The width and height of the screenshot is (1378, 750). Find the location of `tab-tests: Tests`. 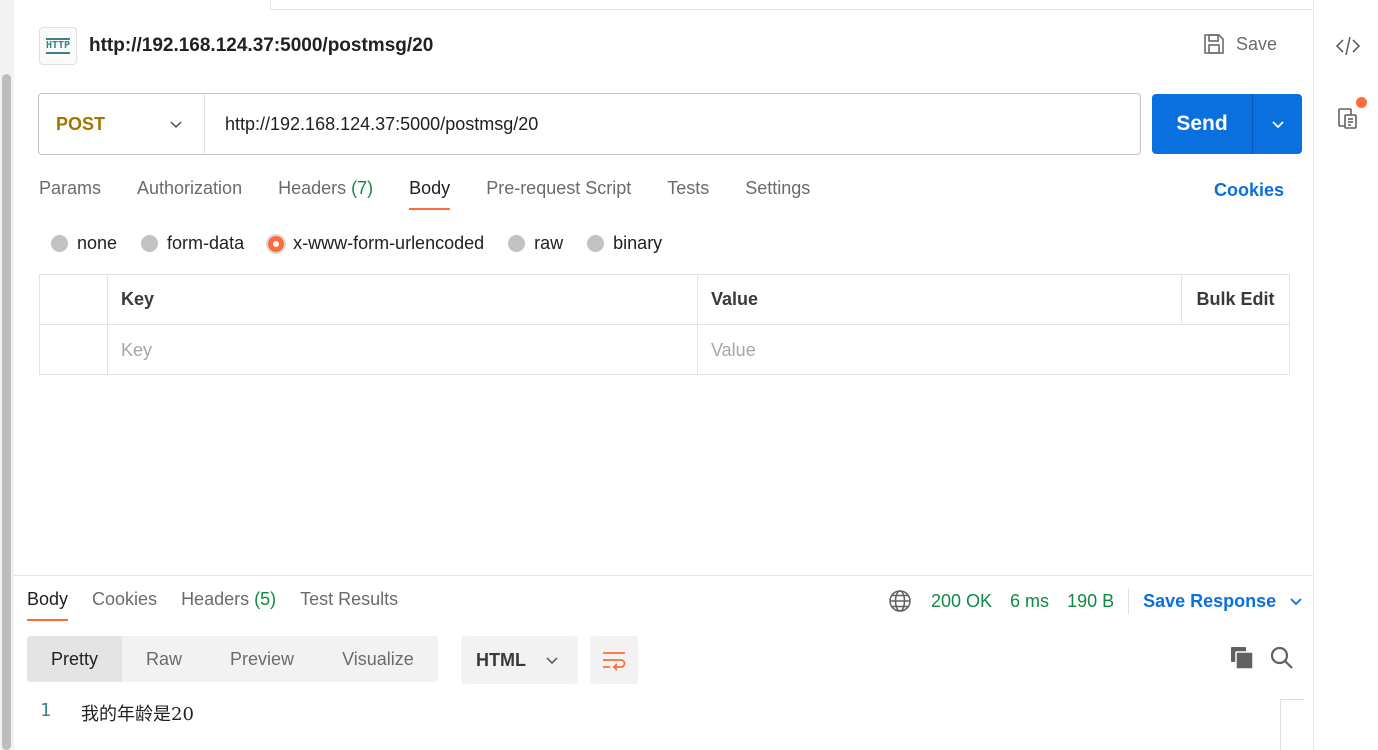

tab-tests: Tests is located at coordinates (688, 194).